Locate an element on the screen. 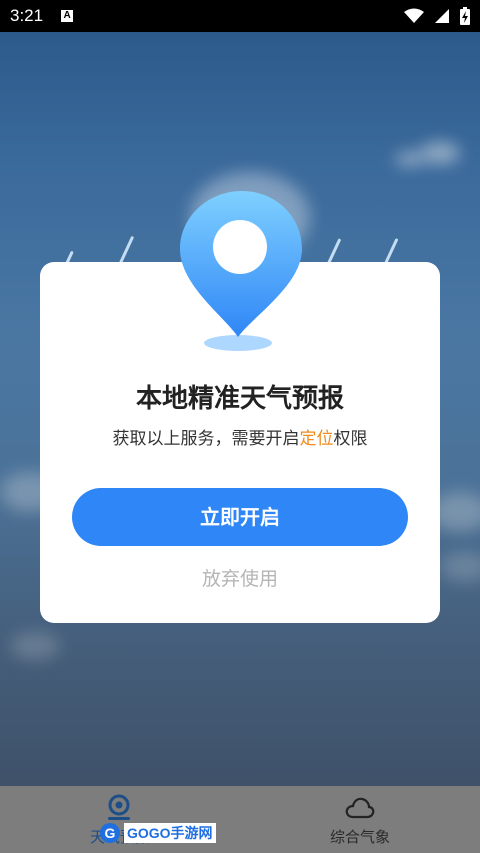  subtitle-highlight: 定位 is located at coordinates (316, 439).